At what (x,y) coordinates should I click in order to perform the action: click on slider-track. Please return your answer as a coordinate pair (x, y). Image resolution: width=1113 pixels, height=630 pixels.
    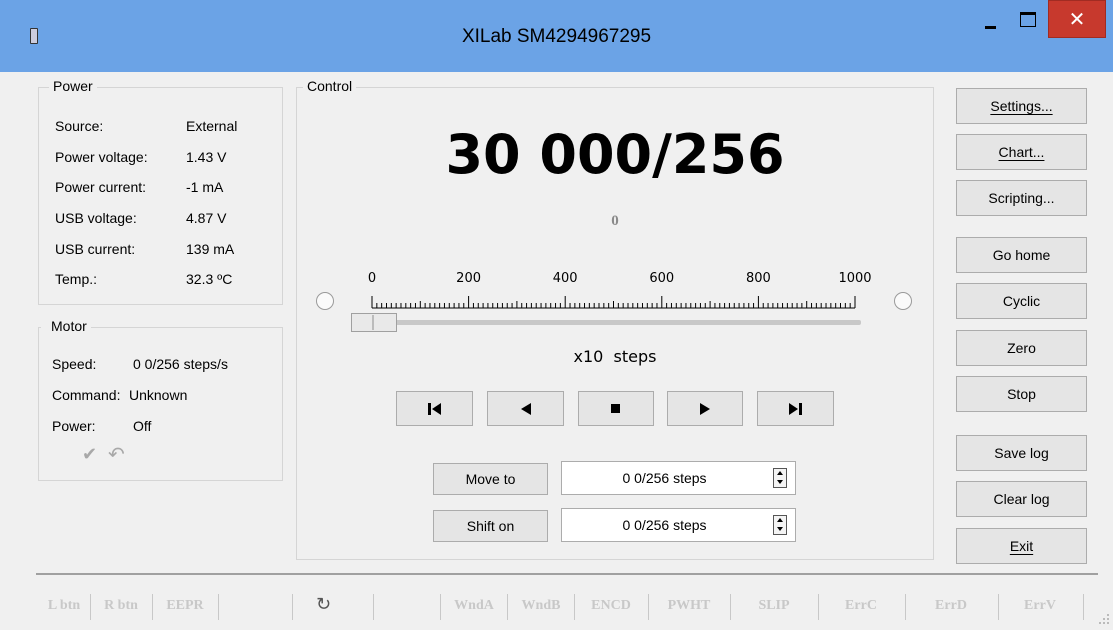
    Looking at the image, I should click on (606, 322).